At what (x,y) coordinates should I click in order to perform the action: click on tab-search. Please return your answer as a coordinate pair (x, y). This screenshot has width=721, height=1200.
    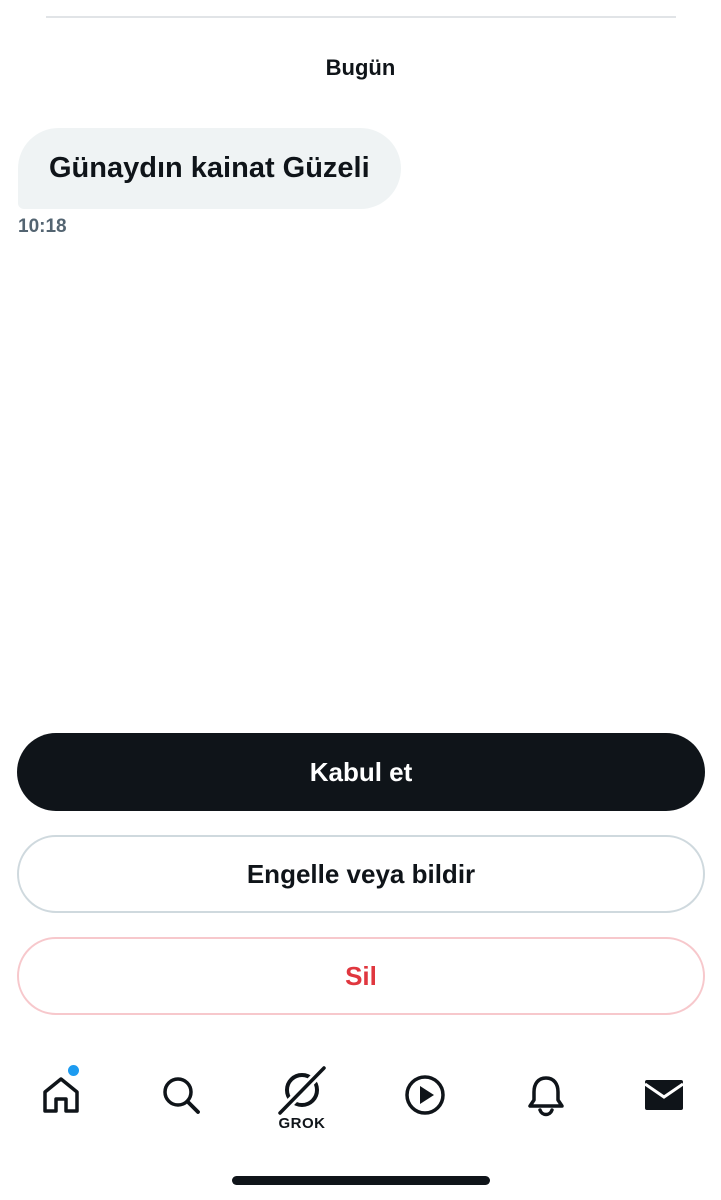
    Looking at the image, I should click on (181, 1095).